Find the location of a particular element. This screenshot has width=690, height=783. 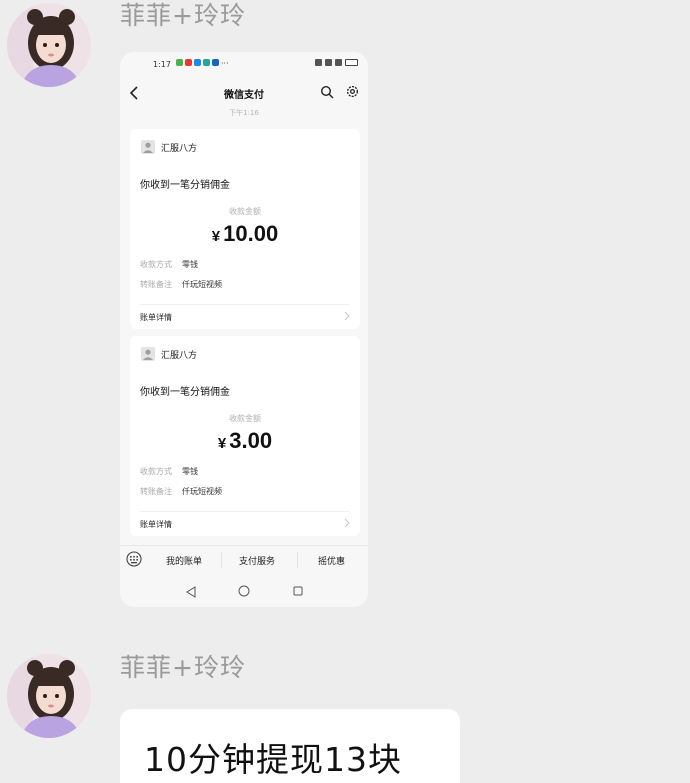

system-nav-bar is located at coordinates (244, 592).